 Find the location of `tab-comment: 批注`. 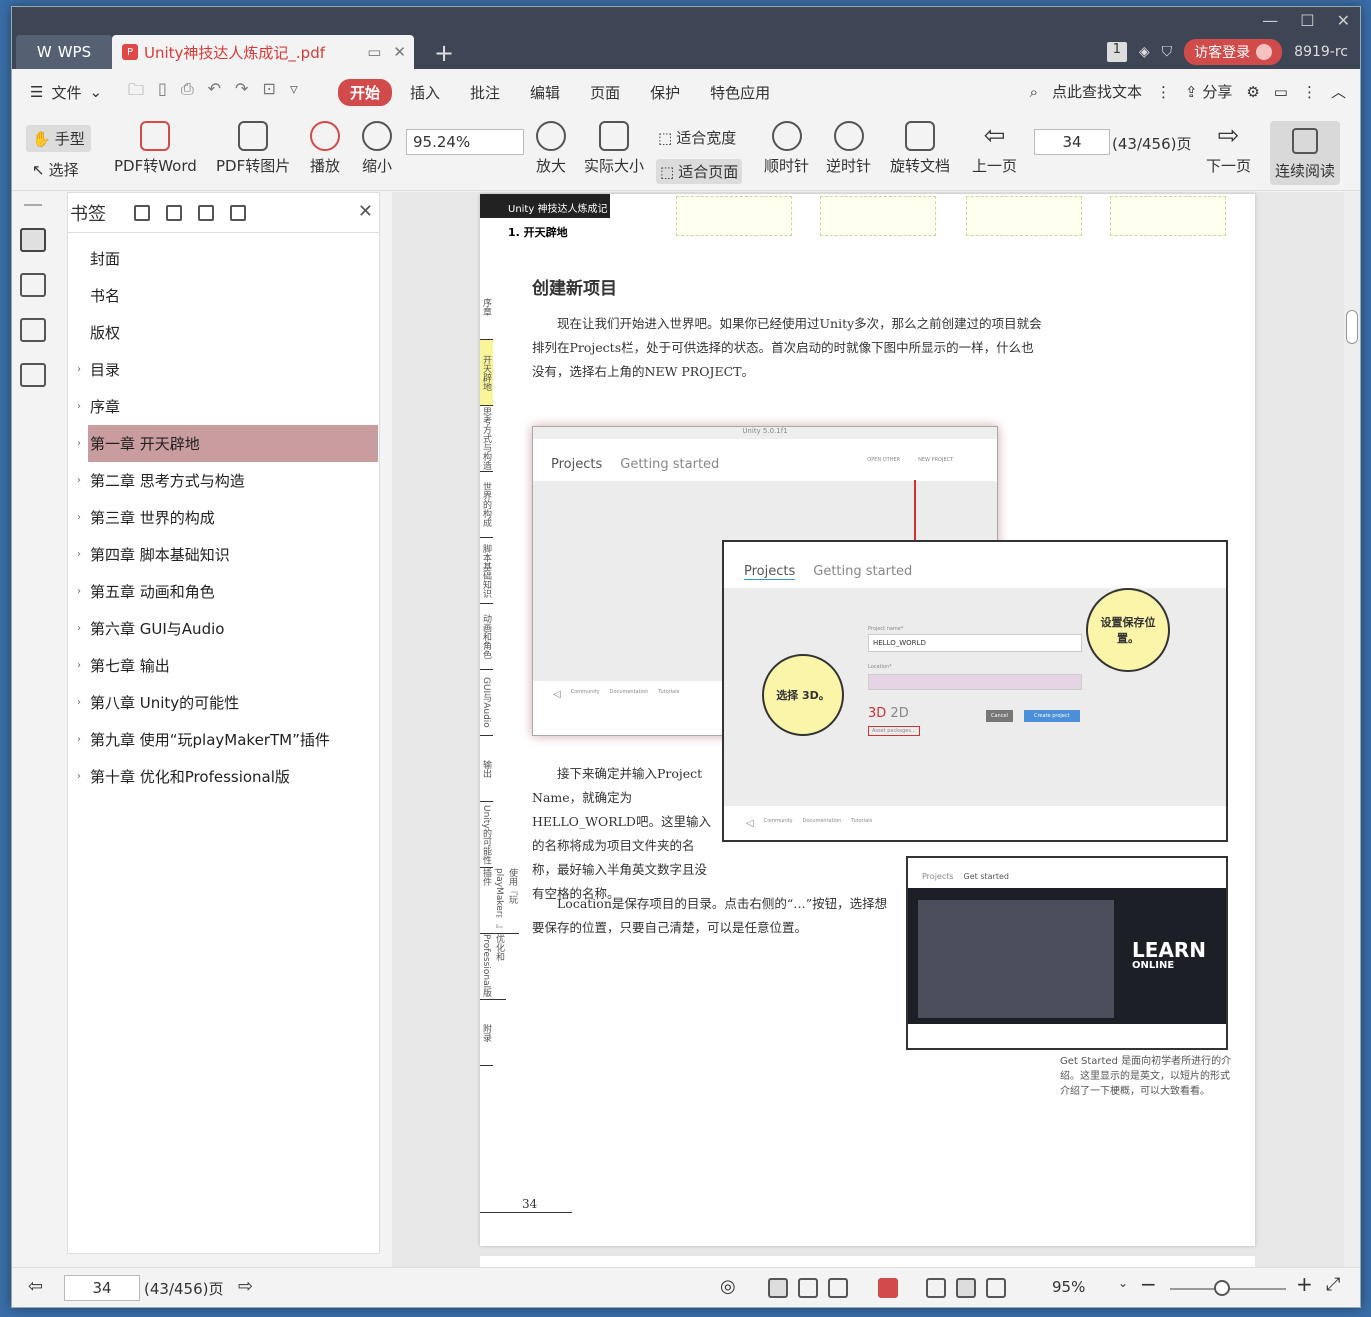

tab-comment: 批注 is located at coordinates (485, 92).